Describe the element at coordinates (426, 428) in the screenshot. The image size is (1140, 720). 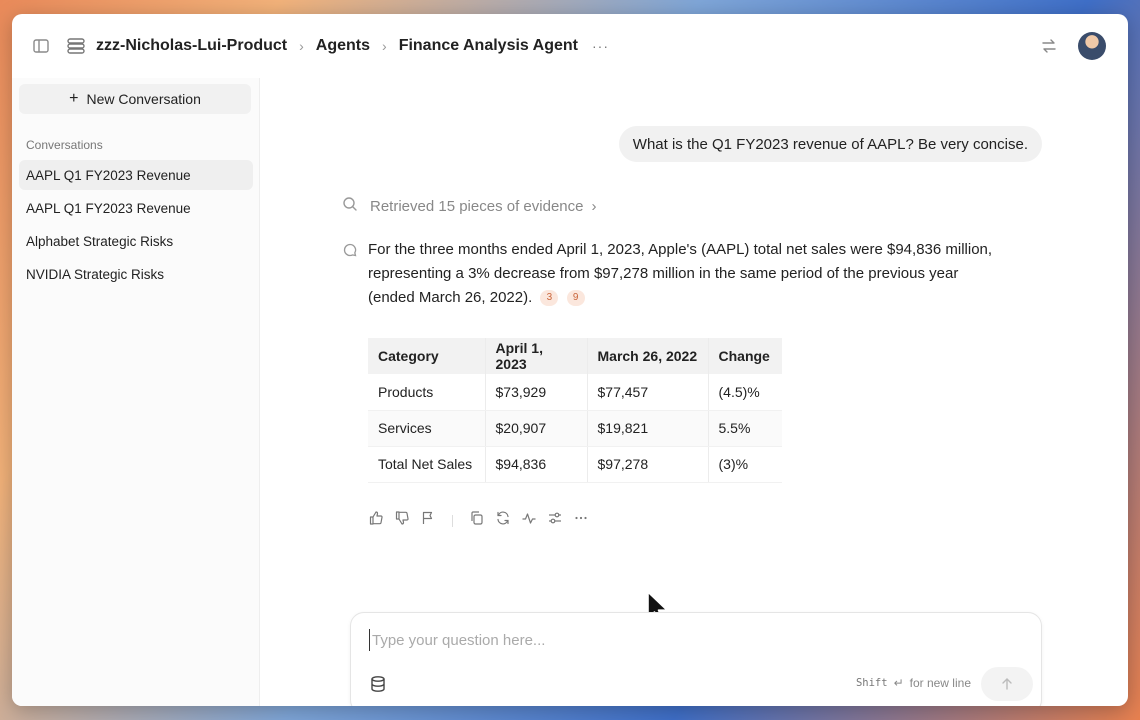
I see `table-cell: Services` at that location.